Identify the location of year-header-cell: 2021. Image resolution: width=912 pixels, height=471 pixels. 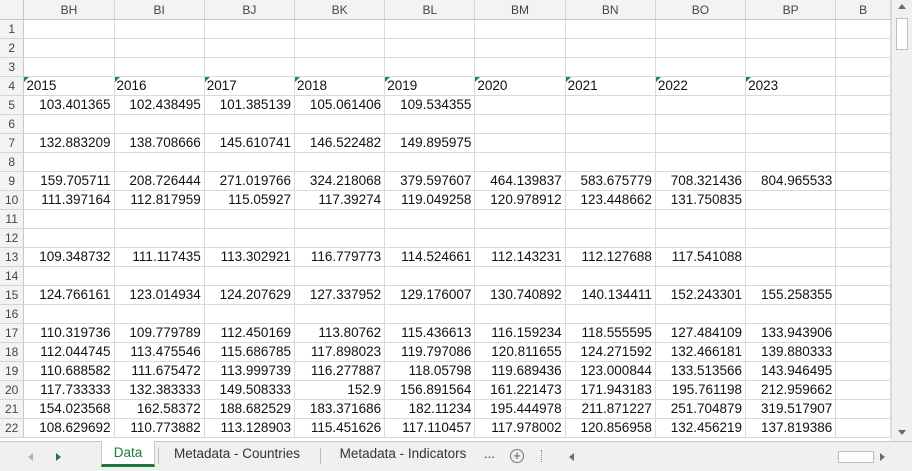
(610, 86).